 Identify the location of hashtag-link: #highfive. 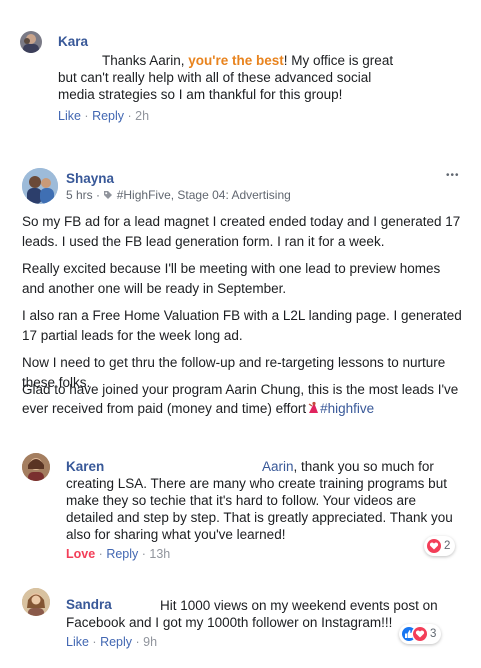
(347, 408).